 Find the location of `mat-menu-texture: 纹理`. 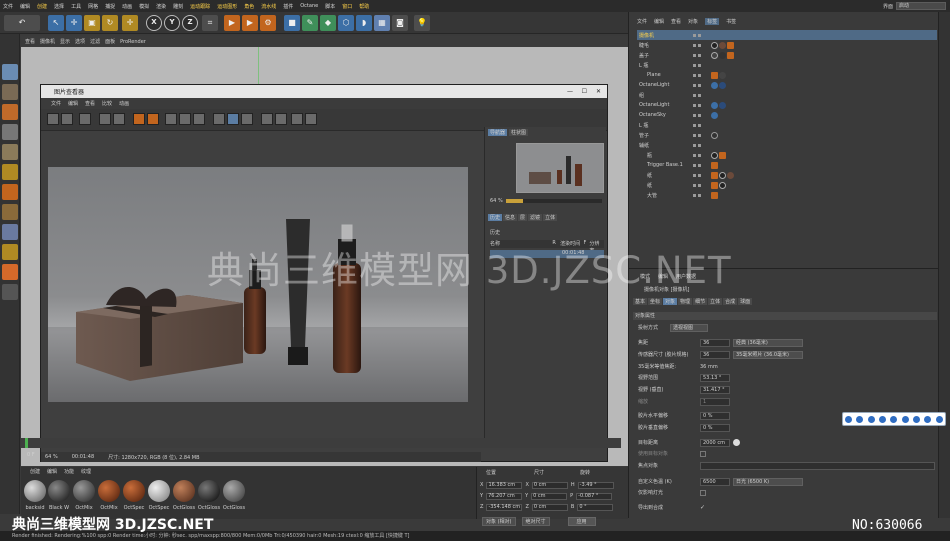

mat-menu-texture: 纹理 is located at coordinates (86, 471).